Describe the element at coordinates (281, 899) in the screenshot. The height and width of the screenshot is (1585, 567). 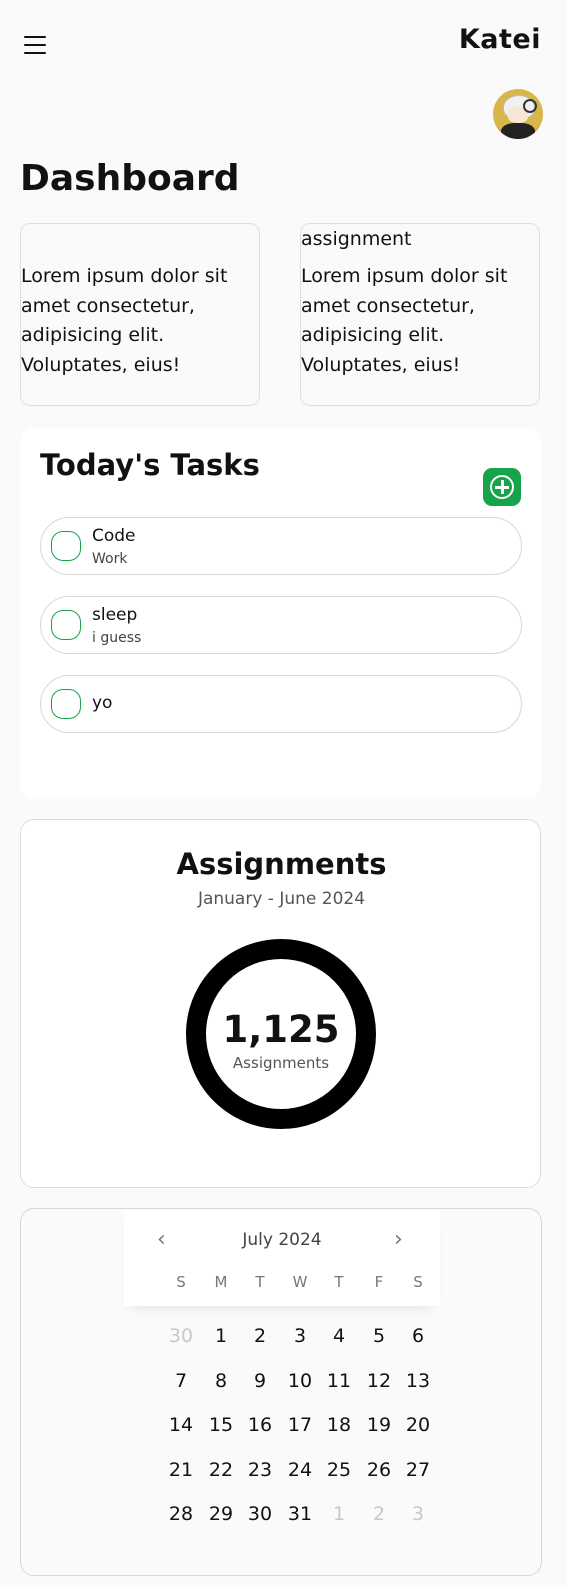
I see `assignments-date-range: January - June 2024` at that location.